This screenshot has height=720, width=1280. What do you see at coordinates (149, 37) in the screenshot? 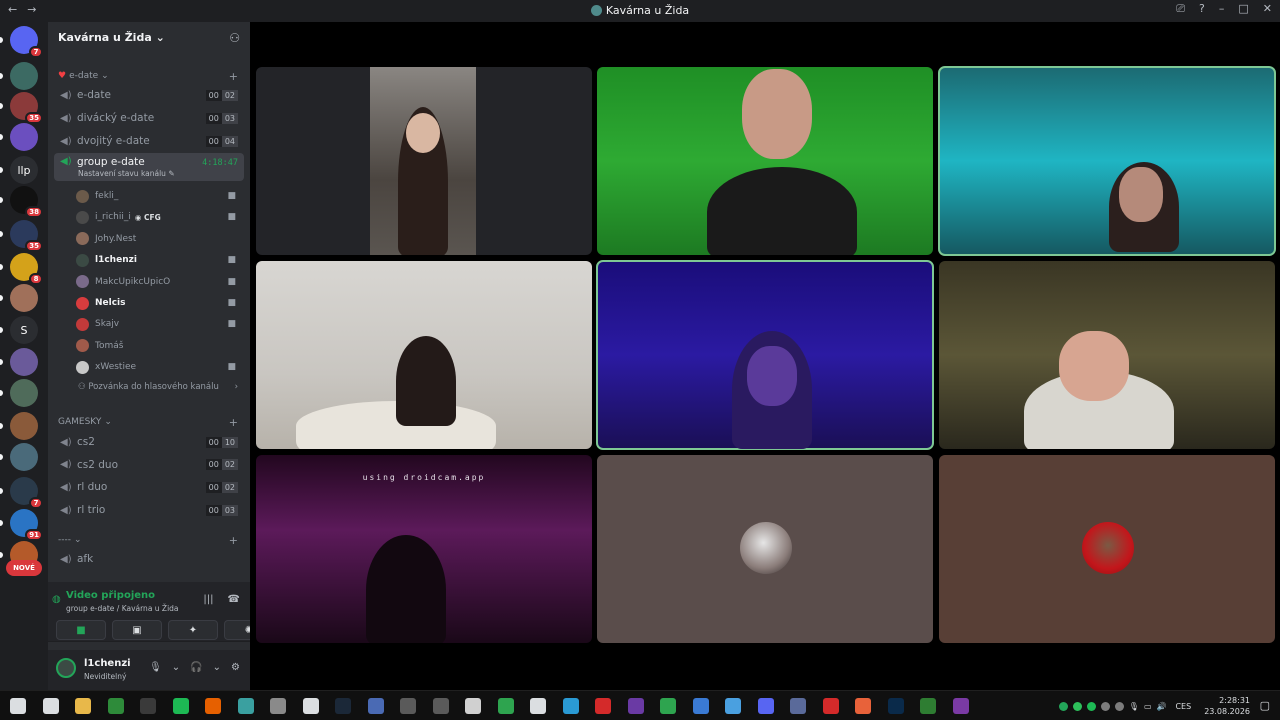
I see `server-header: Kavárna u Žida ⌄ ⚇` at bounding box center [149, 37].